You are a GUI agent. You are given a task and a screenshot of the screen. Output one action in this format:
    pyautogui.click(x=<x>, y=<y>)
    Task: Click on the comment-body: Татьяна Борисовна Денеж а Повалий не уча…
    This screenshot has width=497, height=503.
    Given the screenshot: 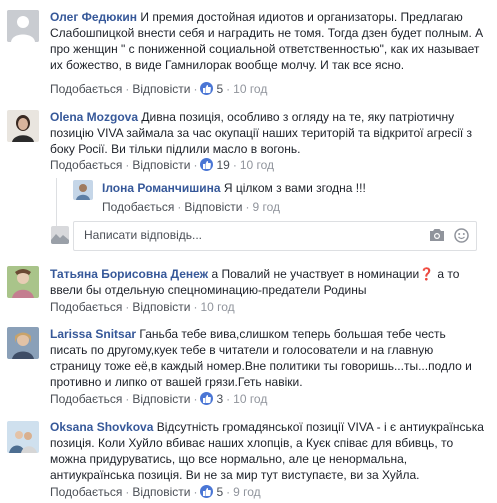 What is the action you would take?
    pyautogui.click(x=268, y=282)
    